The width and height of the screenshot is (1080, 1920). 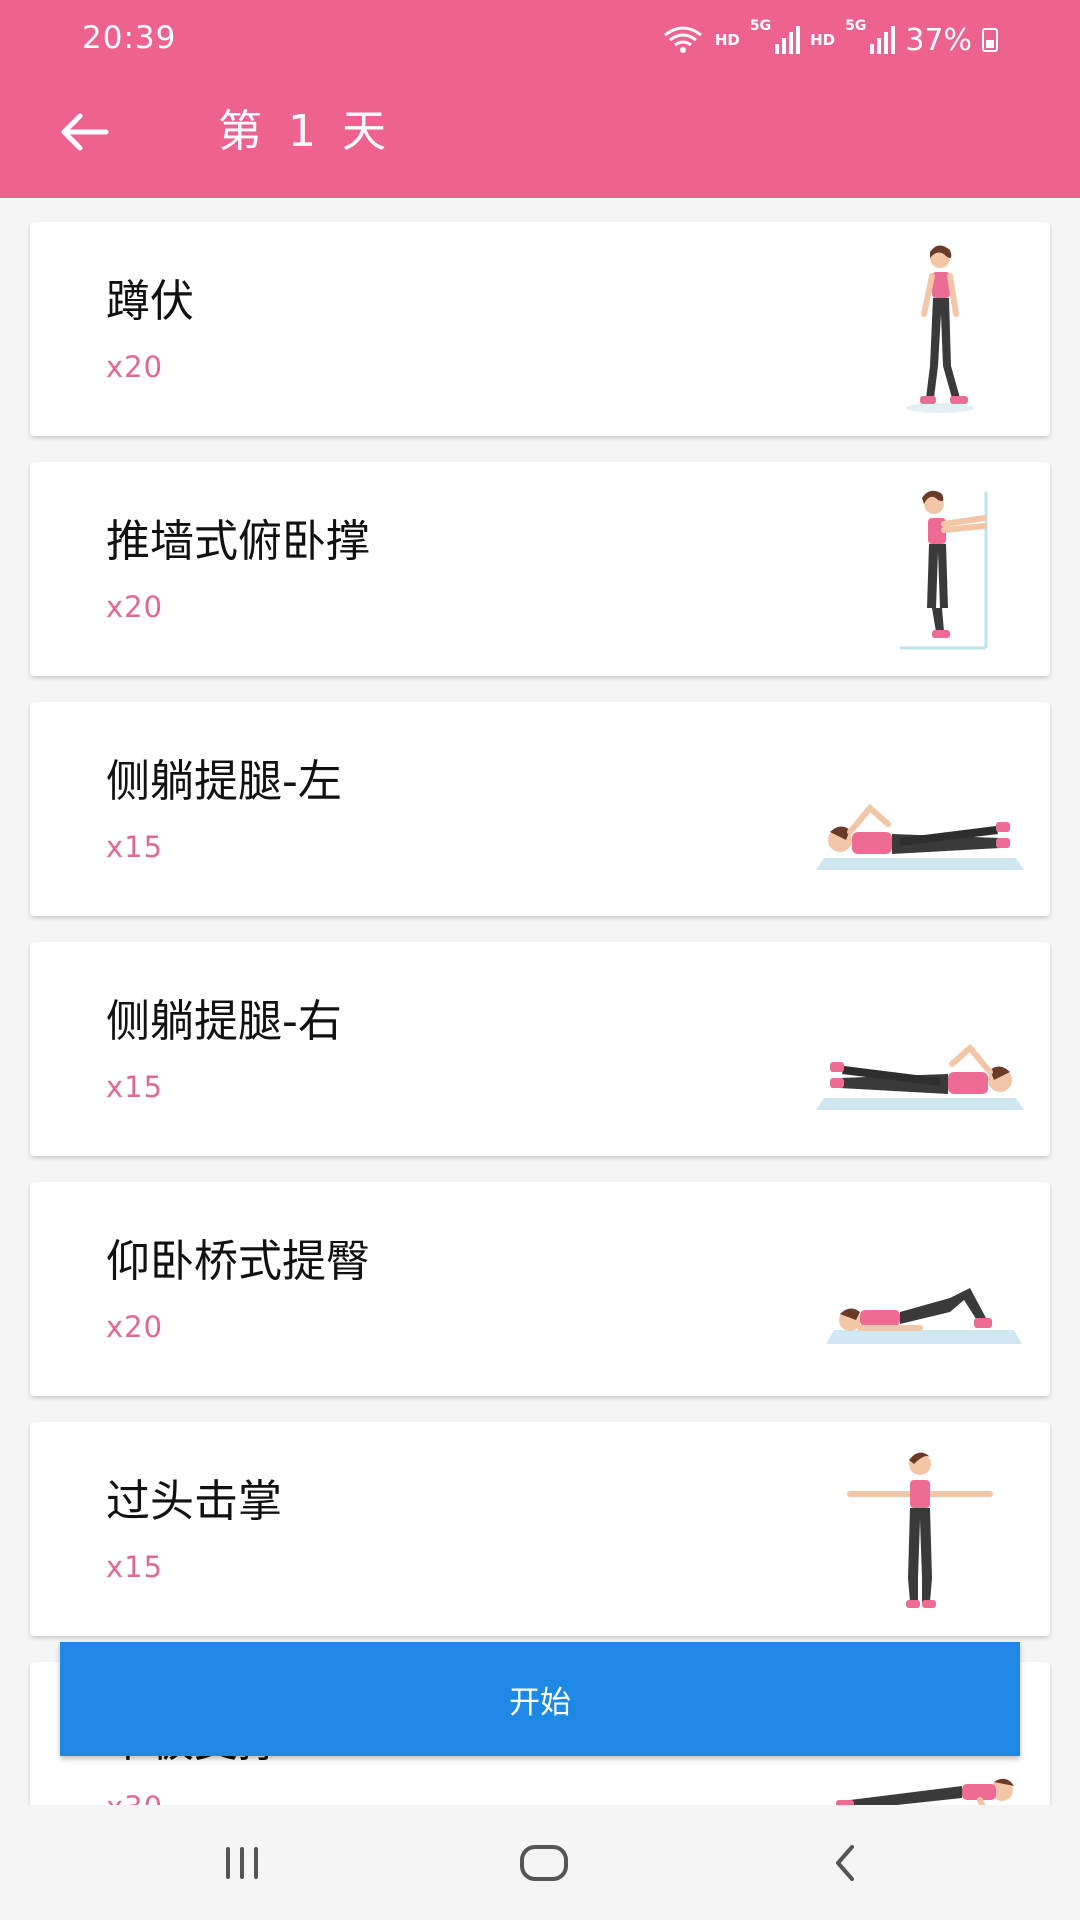 I want to click on exercise-card: 推墙式俯卧撑 x20, so click(x=540, y=569).